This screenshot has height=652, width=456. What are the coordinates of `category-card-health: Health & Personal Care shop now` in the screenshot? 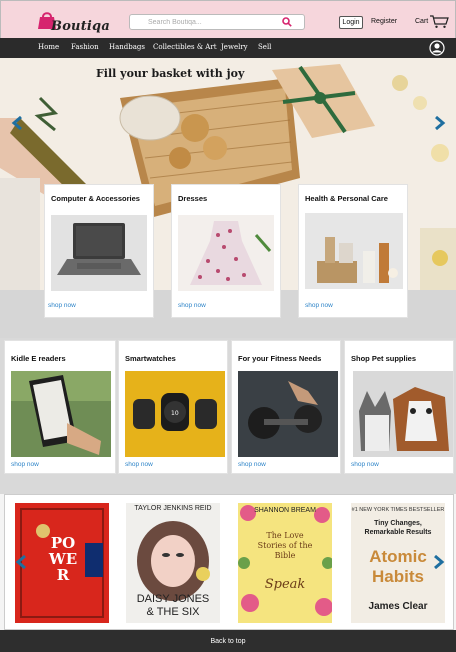 It's located at (353, 251).